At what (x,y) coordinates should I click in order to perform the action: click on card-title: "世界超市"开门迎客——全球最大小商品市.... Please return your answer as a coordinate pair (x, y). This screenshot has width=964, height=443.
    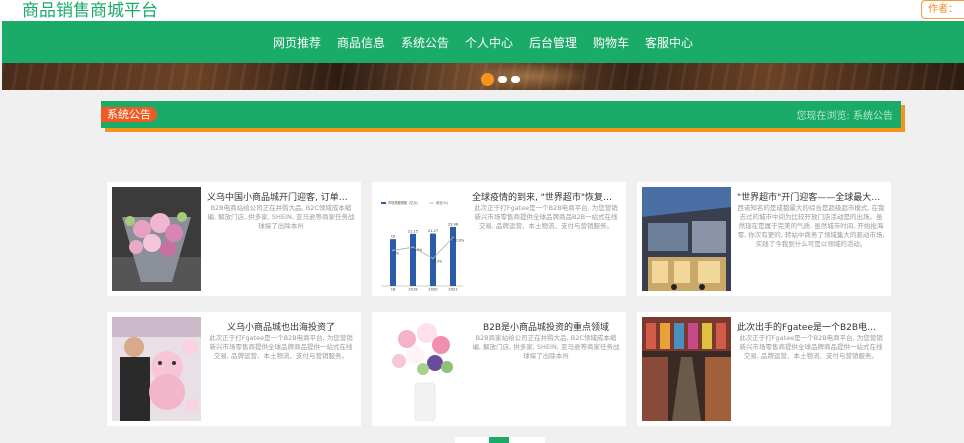
    Looking at the image, I should click on (811, 196).